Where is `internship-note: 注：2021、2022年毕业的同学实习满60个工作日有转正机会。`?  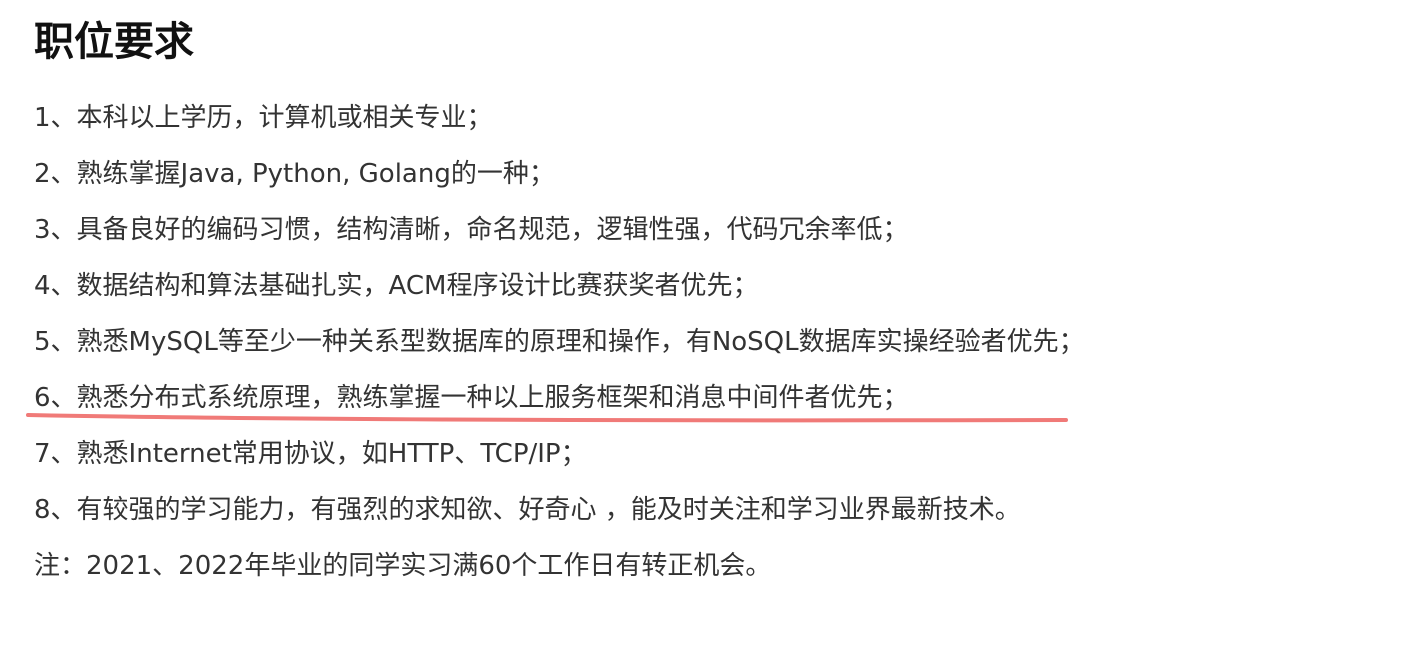 internship-note: 注：2021、2022年毕业的同学实习满60个工作日有转正机会。 is located at coordinates (403, 566).